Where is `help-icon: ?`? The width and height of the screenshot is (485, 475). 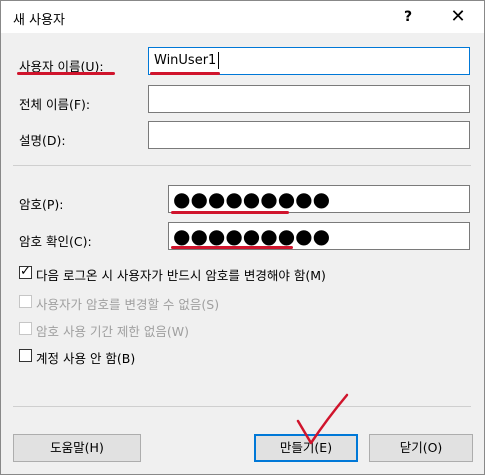 help-icon: ? is located at coordinates (408, 17).